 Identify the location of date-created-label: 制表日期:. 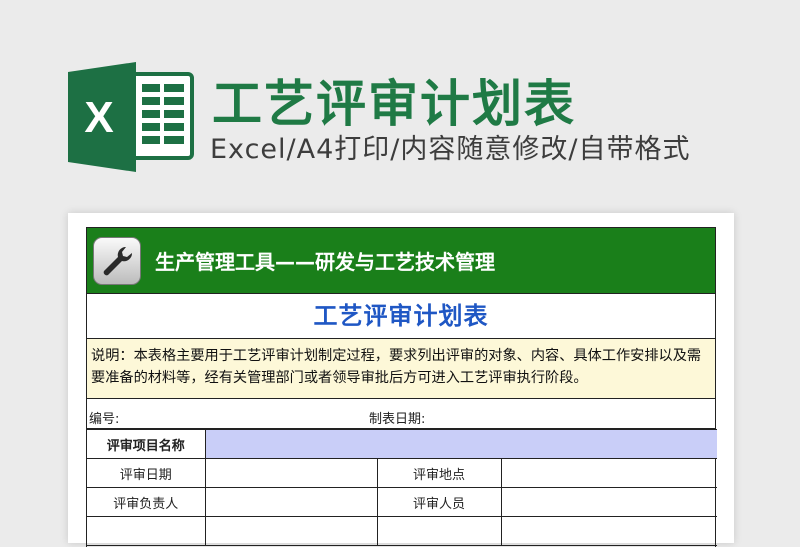
(397, 419).